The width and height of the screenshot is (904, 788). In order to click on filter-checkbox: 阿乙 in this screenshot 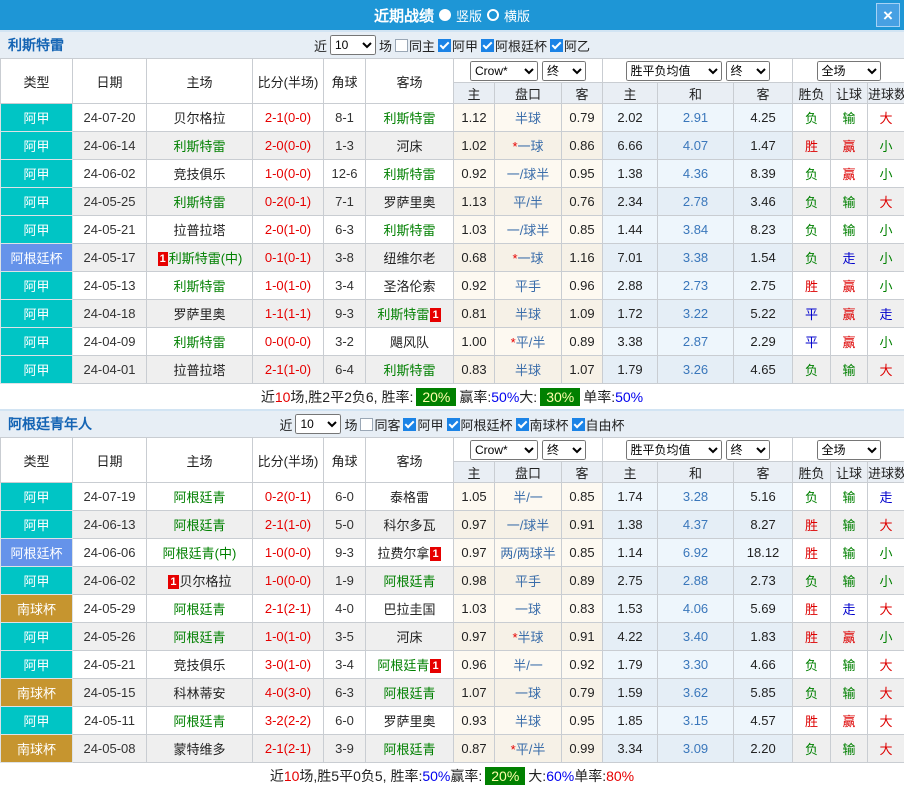, I will do `click(570, 45)`.